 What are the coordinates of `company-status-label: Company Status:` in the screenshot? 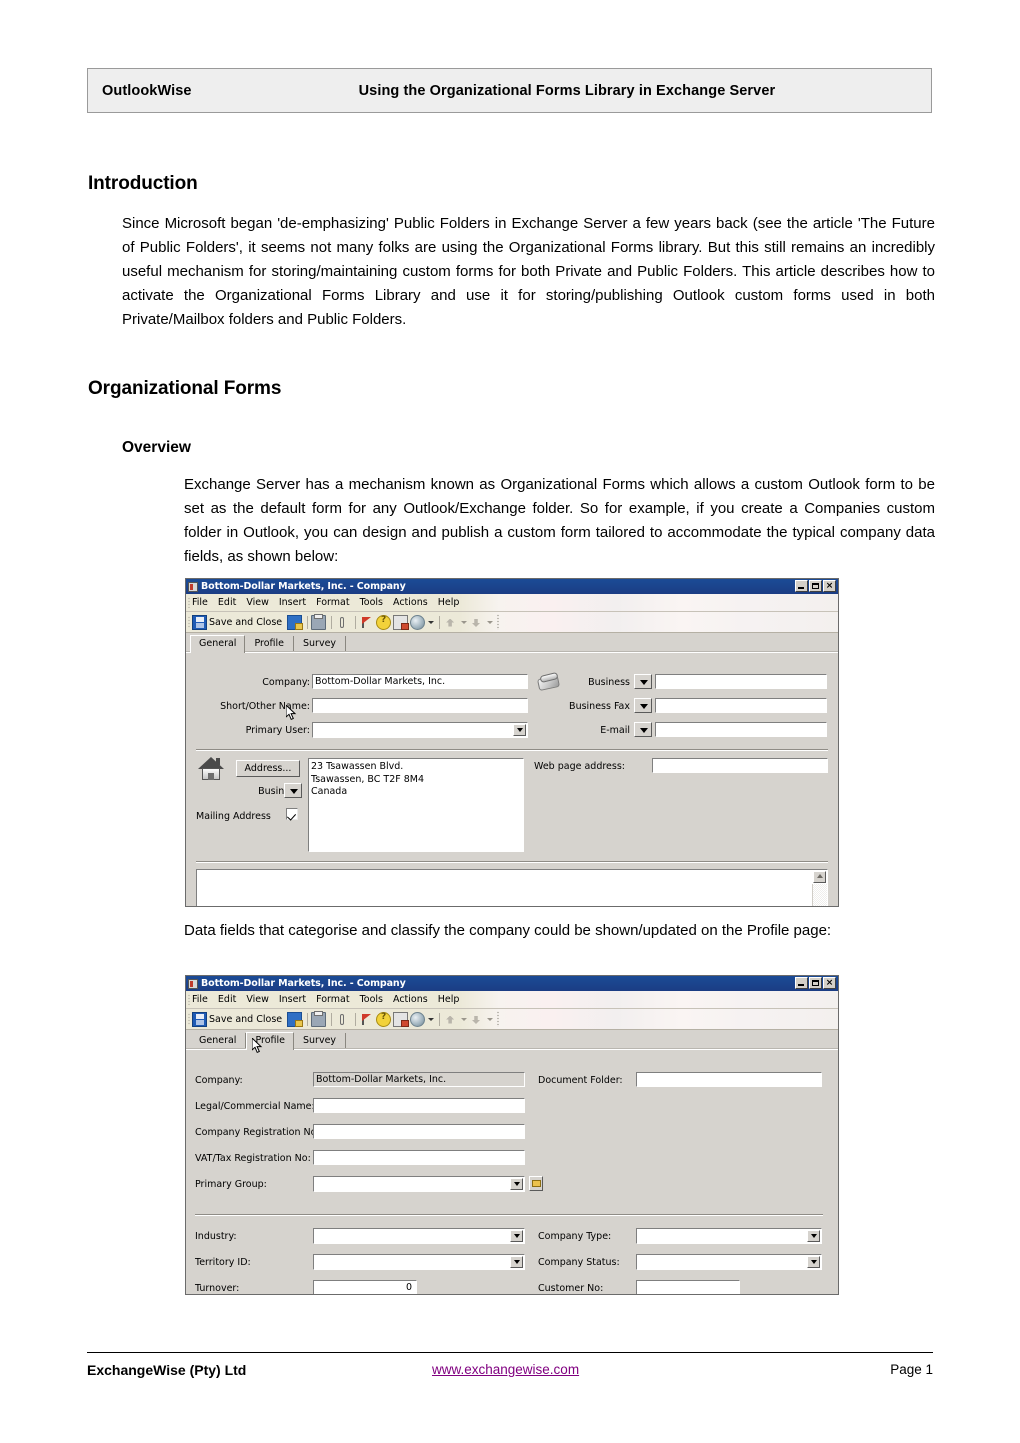 It's located at (579, 1262).